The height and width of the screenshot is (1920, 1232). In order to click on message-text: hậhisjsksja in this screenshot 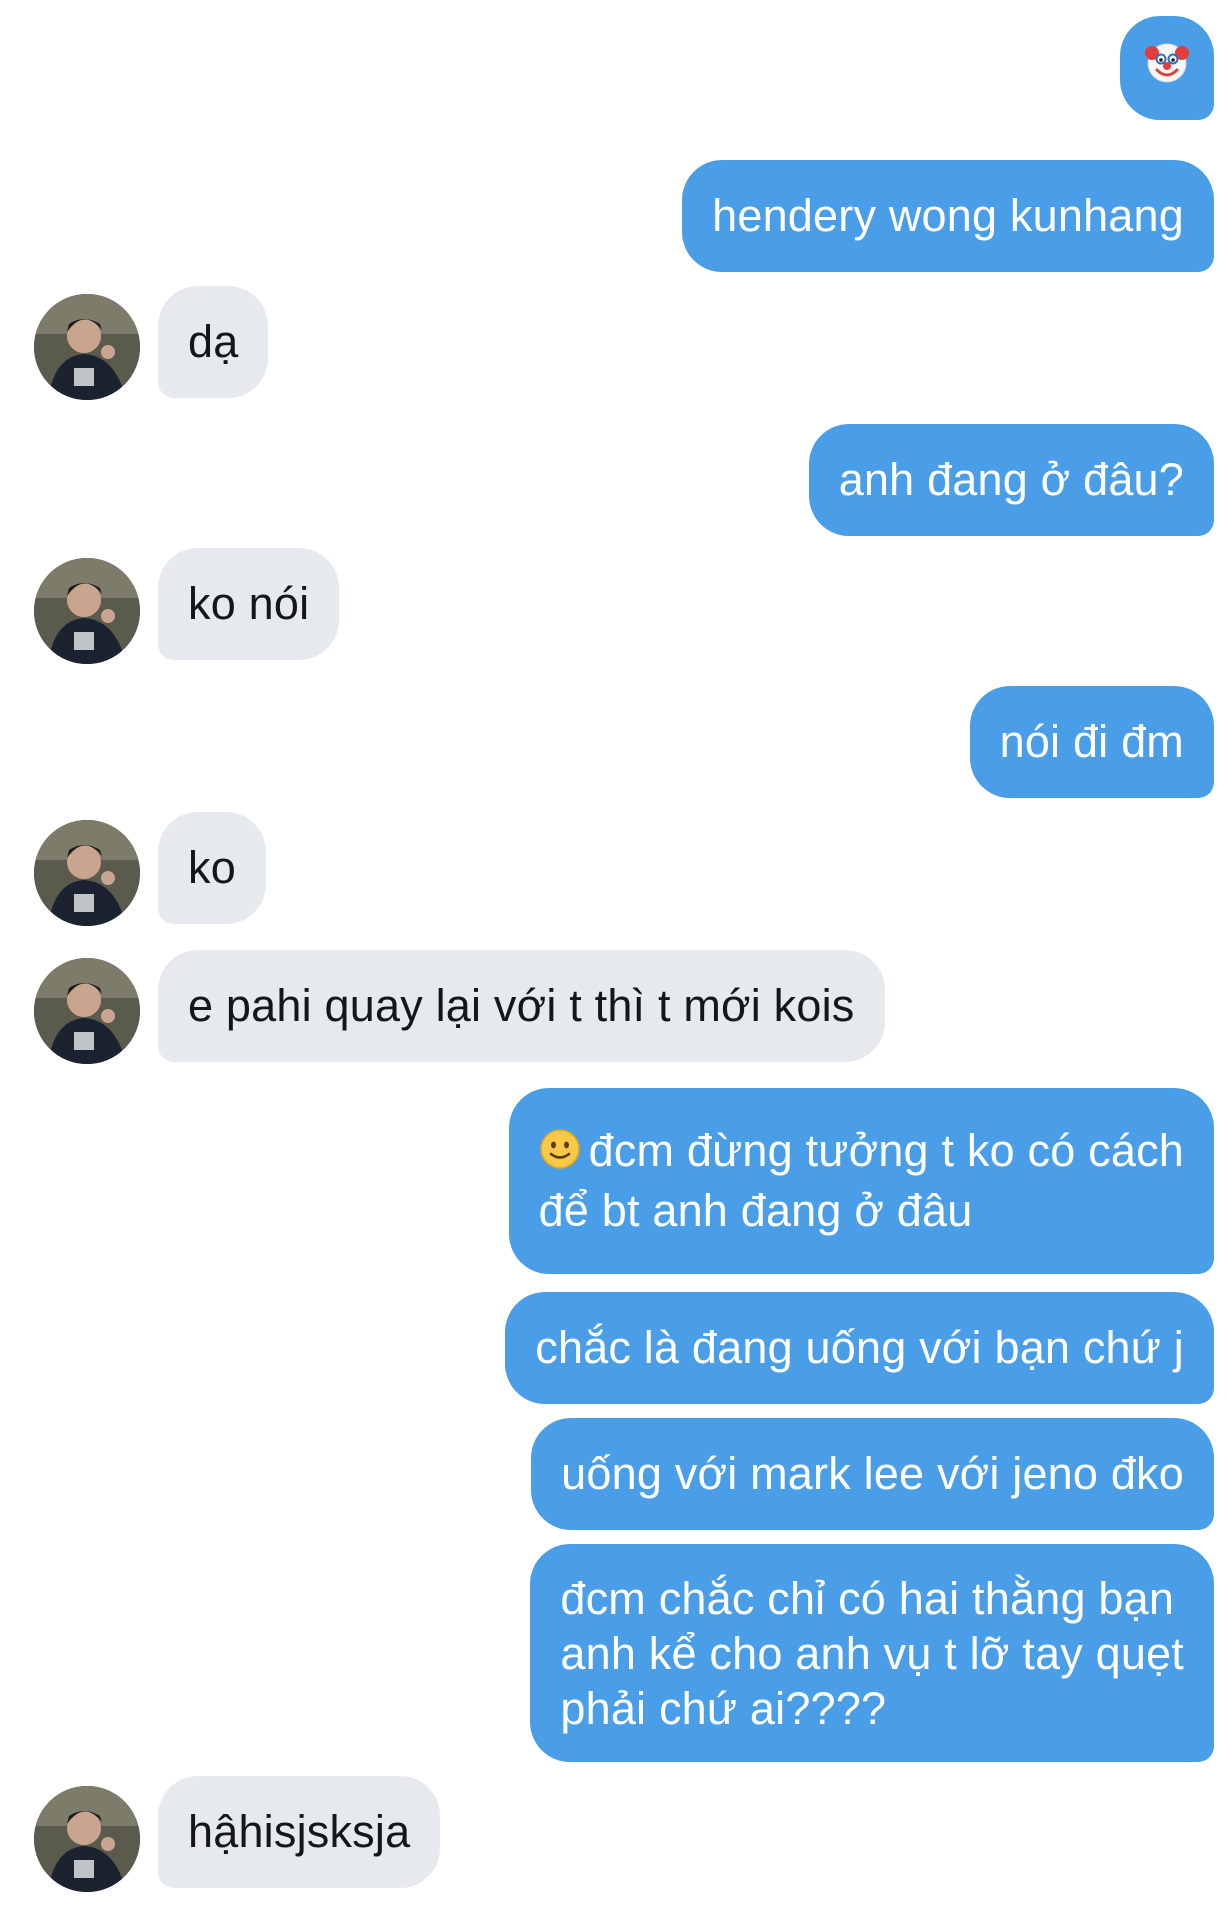, I will do `click(299, 1831)`.